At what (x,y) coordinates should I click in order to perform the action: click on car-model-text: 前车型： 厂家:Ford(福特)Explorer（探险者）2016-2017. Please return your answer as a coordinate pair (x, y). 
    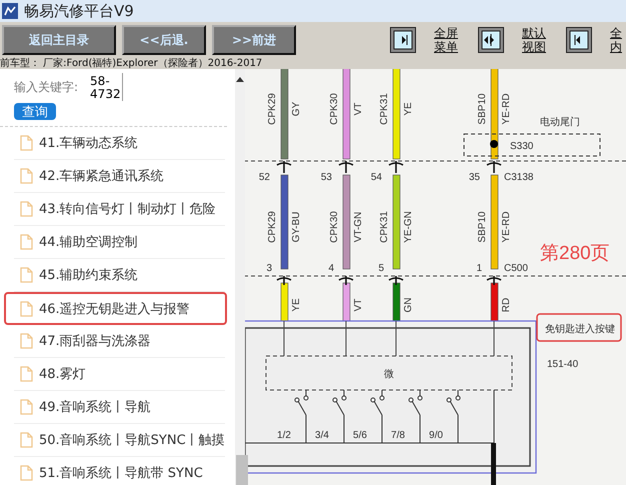
    Looking at the image, I should click on (132, 63).